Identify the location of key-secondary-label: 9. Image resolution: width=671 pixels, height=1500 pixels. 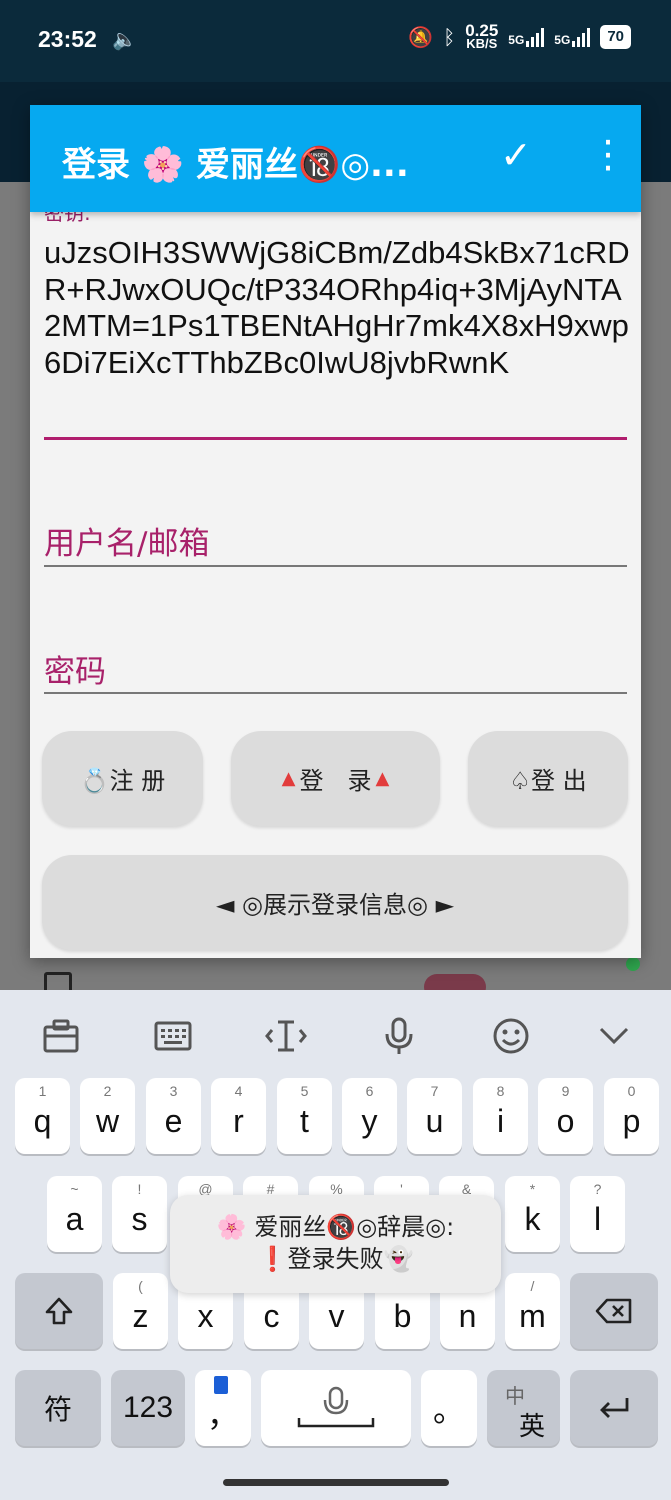
(565, 1091).